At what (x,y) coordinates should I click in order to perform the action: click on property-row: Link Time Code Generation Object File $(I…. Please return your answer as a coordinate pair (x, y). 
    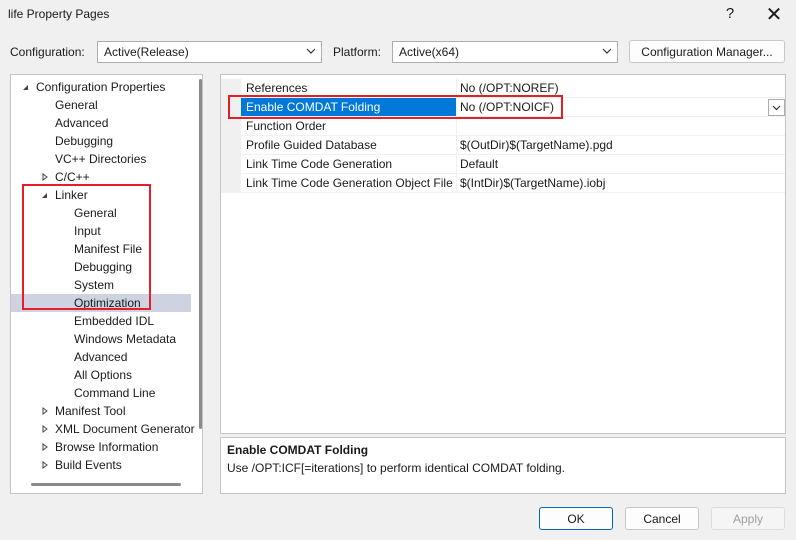
    Looking at the image, I should click on (503, 183).